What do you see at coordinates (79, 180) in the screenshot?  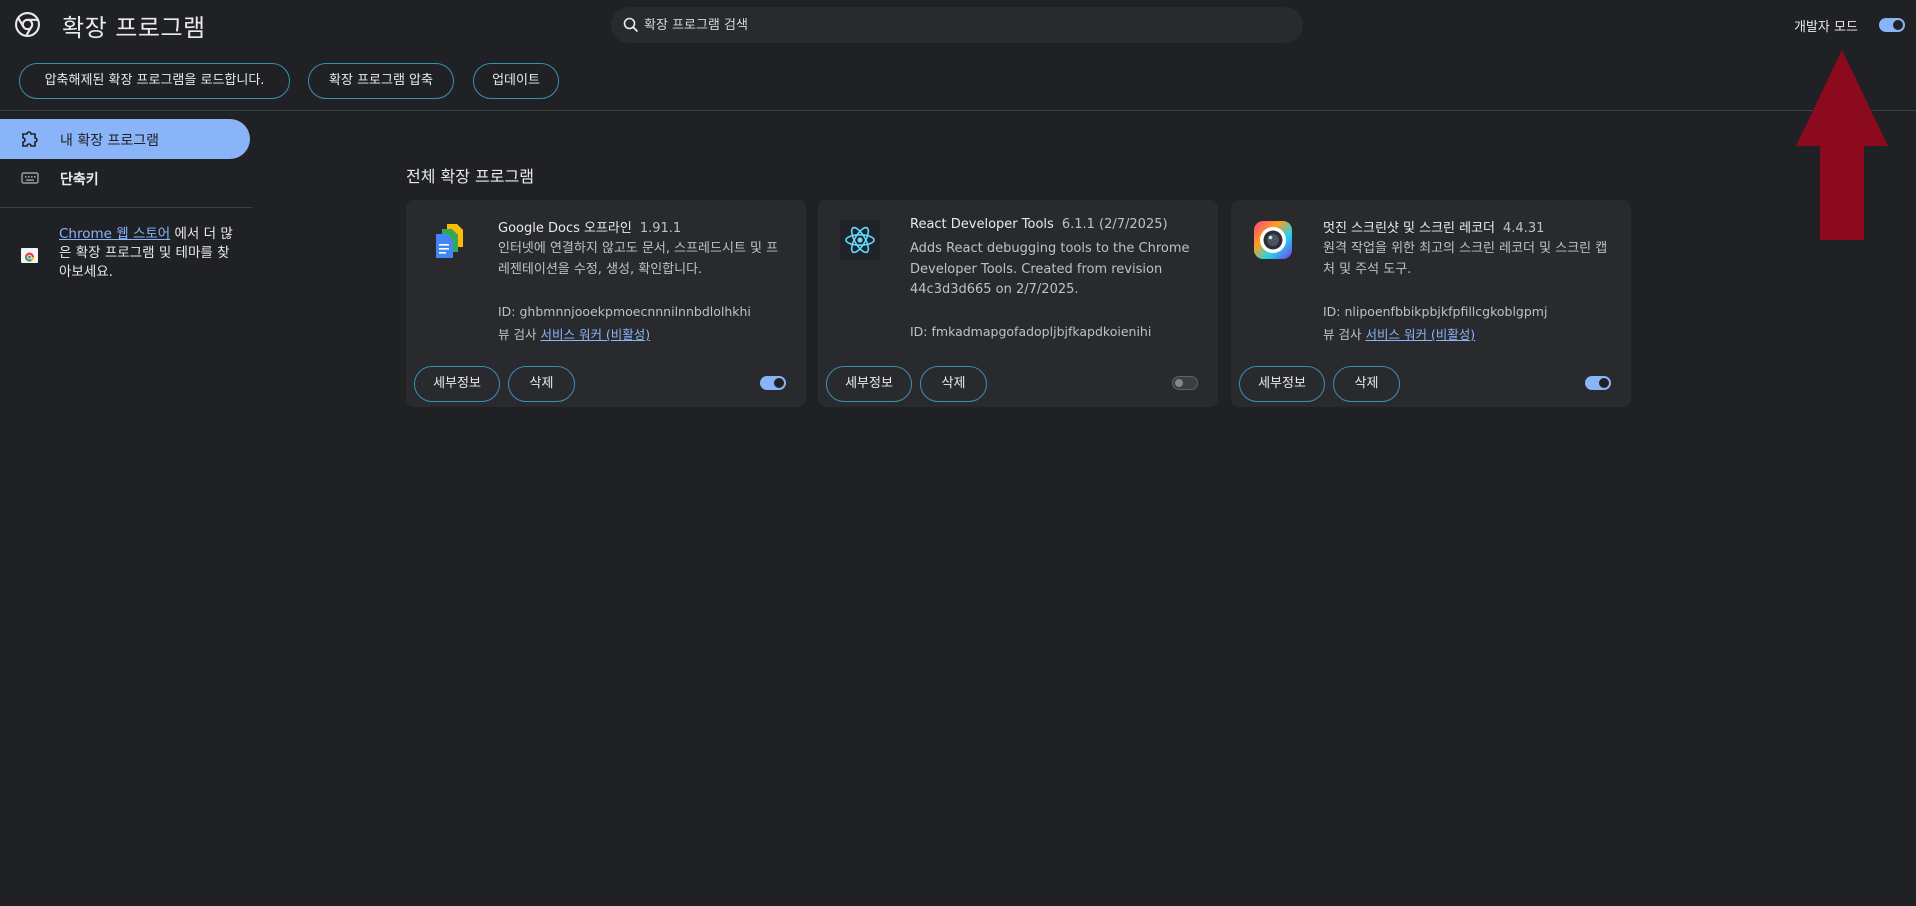 I see `sidebar-item-label: 단축키` at bounding box center [79, 180].